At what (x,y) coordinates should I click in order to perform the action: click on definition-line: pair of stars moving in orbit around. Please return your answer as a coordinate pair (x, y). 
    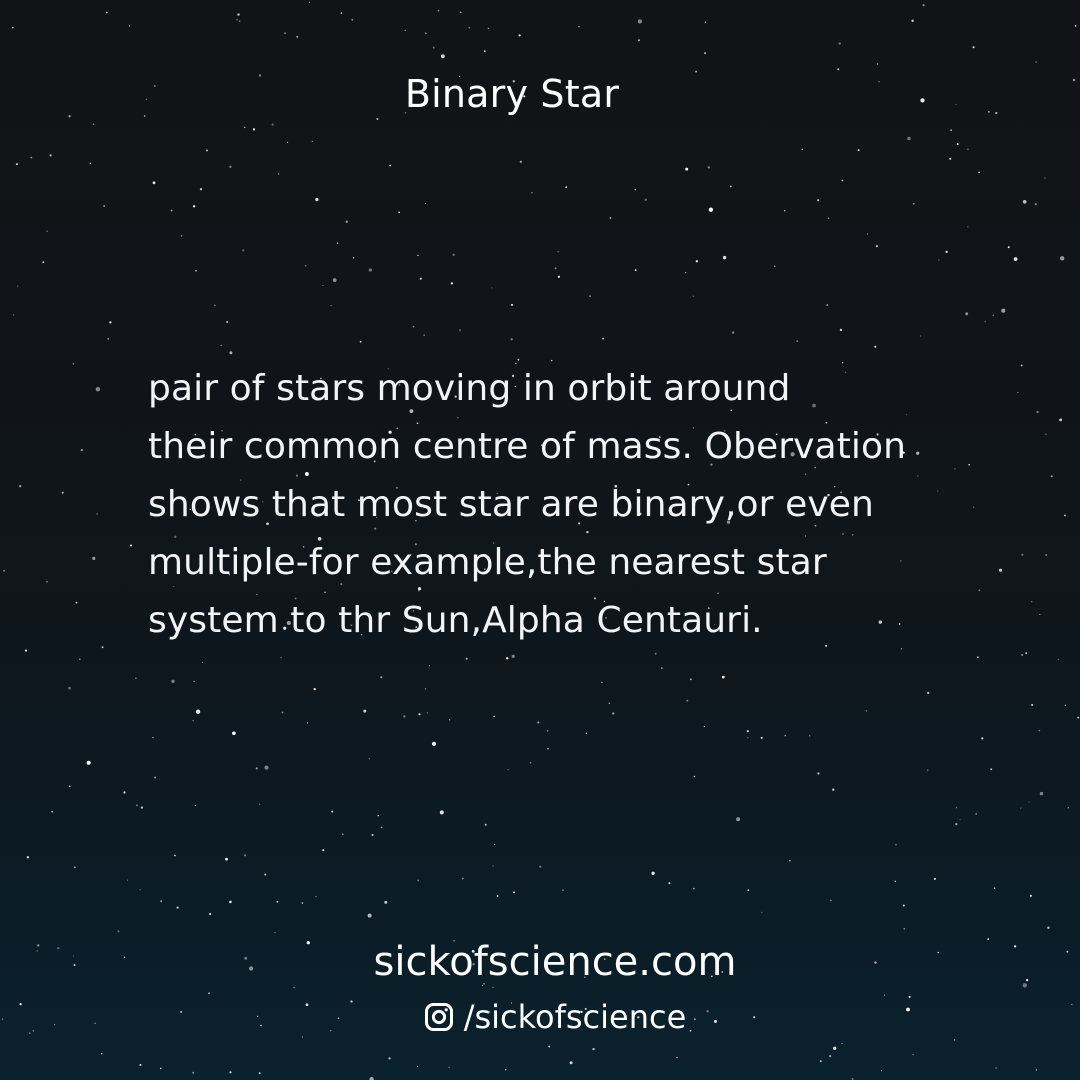
    Looking at the image, I should click on (469, 388).